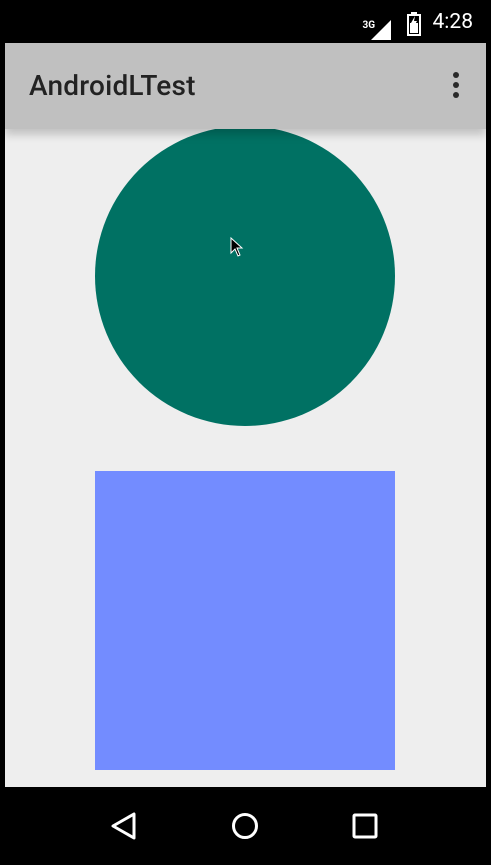 The image size is (491, 865). Describe the element at coordinates (453, 21) in the screenshot. I see `clock: 4:28` at that location.